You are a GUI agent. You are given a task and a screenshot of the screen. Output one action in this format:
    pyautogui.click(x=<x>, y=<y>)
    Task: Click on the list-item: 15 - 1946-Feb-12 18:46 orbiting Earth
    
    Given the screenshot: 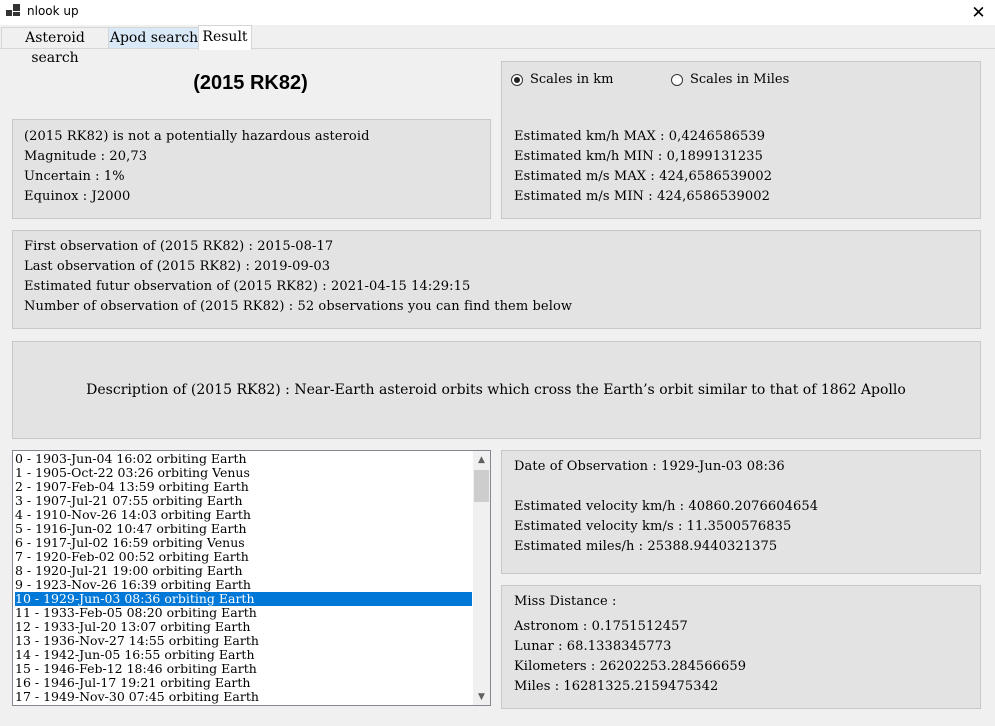 What is the action you would take?
    pyautogui.click(x=243, y=669)
    